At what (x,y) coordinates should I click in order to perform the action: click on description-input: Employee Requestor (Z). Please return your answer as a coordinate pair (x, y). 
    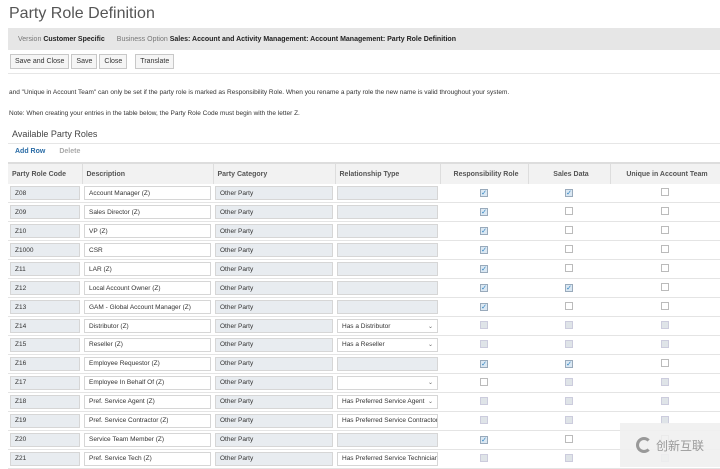
    Looking at the image, I should click on (147, 363).